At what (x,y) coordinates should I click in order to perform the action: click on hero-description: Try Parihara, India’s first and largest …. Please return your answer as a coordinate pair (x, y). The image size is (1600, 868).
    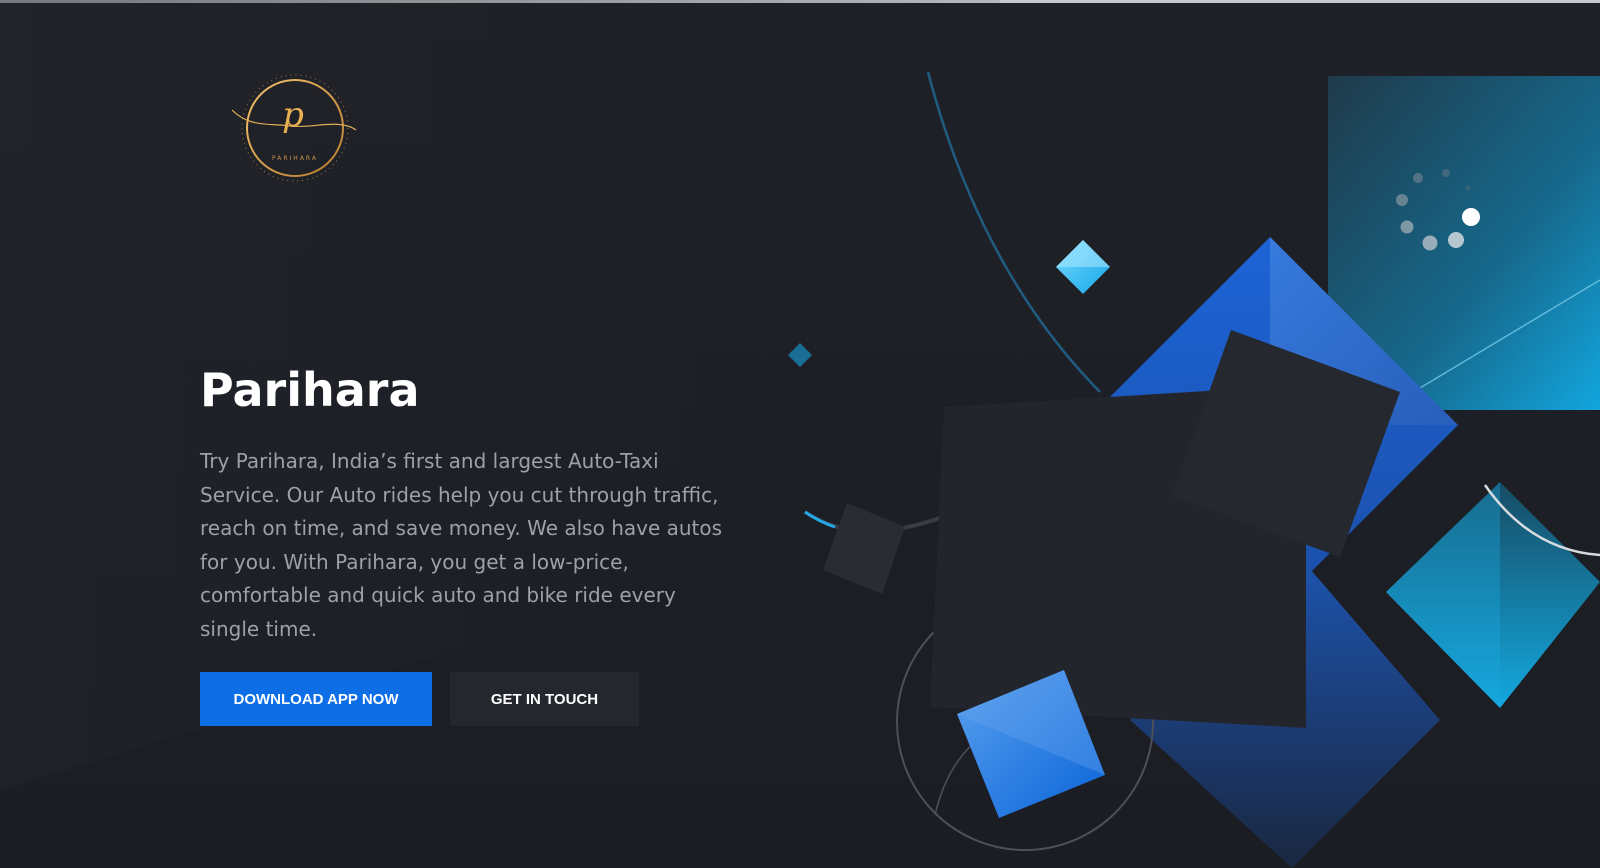
    Looking at the image, I should click on (461, 545).